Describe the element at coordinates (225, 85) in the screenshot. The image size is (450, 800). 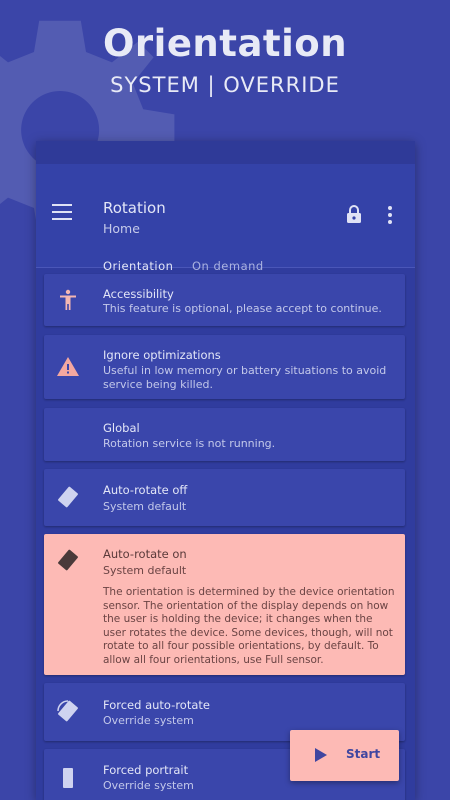
I see `promo-subtitle: SYSTEM | OVERRIDE` at that location.